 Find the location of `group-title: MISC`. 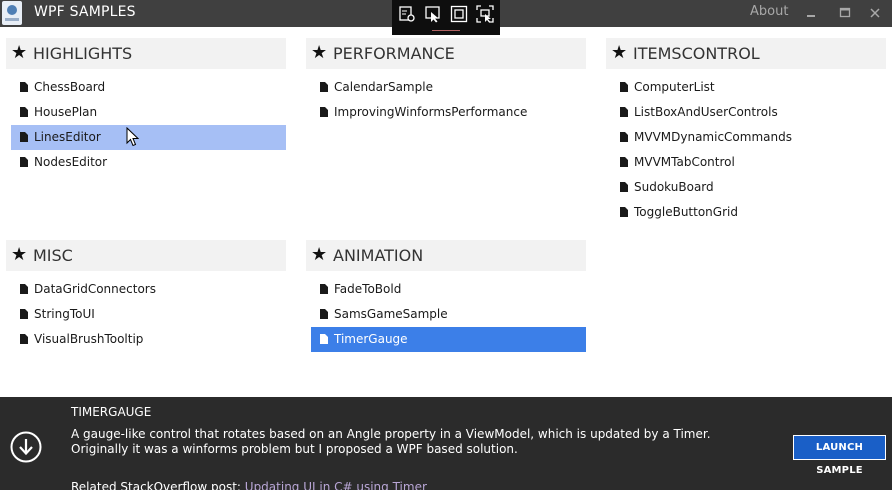

group-title: MISC is located at coordinates (53, 255).